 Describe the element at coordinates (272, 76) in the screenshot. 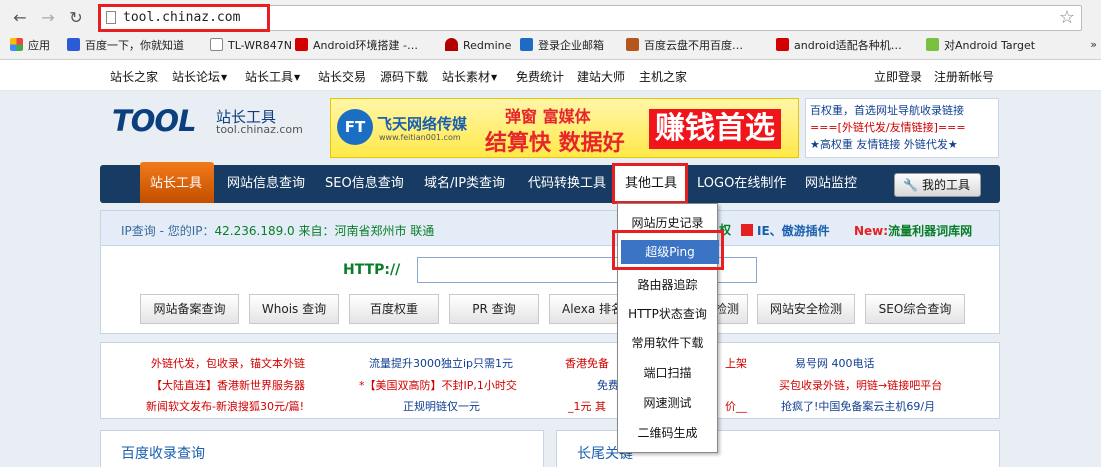

I see `topnav-link: 站长工具▼` at that location.